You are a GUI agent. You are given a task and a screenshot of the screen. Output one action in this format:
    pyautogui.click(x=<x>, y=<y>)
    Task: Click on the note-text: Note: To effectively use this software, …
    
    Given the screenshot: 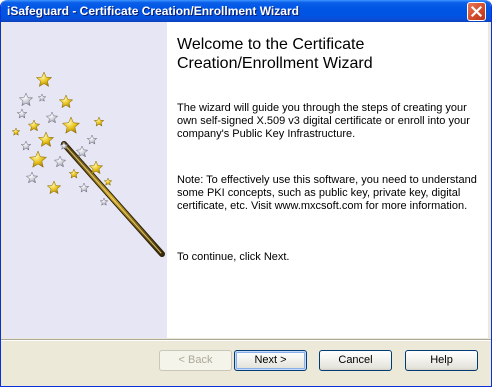 What is the action you would take?
    pyautogui.click(x=327, y=193)
    